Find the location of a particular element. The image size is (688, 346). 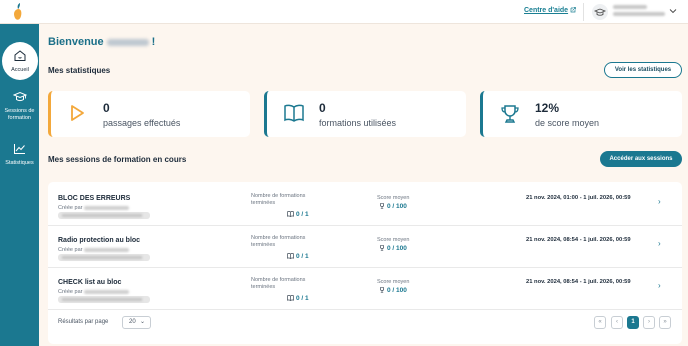

stat-label: passages effectués is located at coordinates (142, 123).